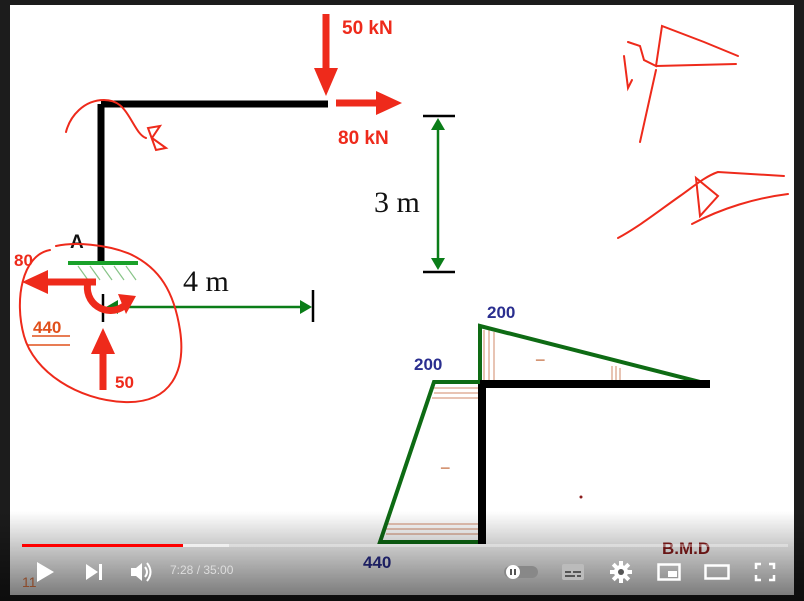 This screenshot has height=601, width=804. What do you see at coordinates (103, 359) in the screenshot?
I see `reaction-vertical-arrow` at bounding box center [103, 359].